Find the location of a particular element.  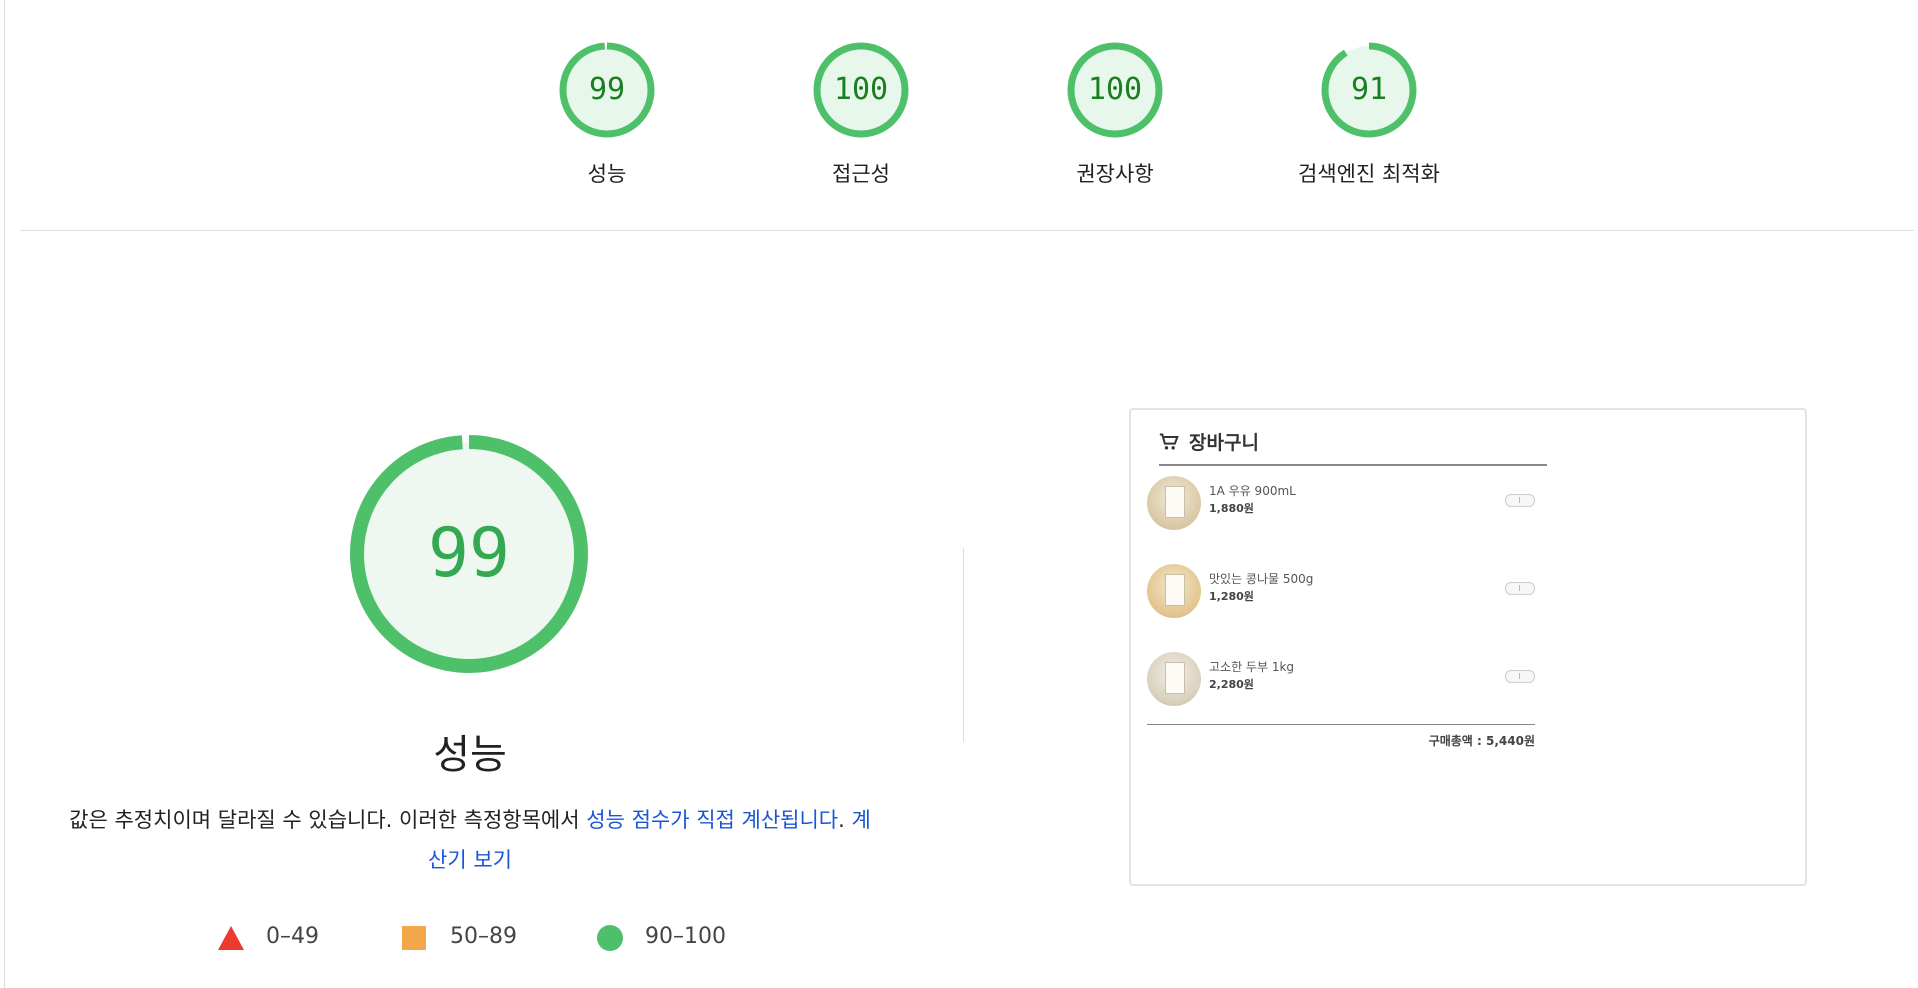

product-name: 맛있는 콩나물 500g is located at coordinates (1261, 579).